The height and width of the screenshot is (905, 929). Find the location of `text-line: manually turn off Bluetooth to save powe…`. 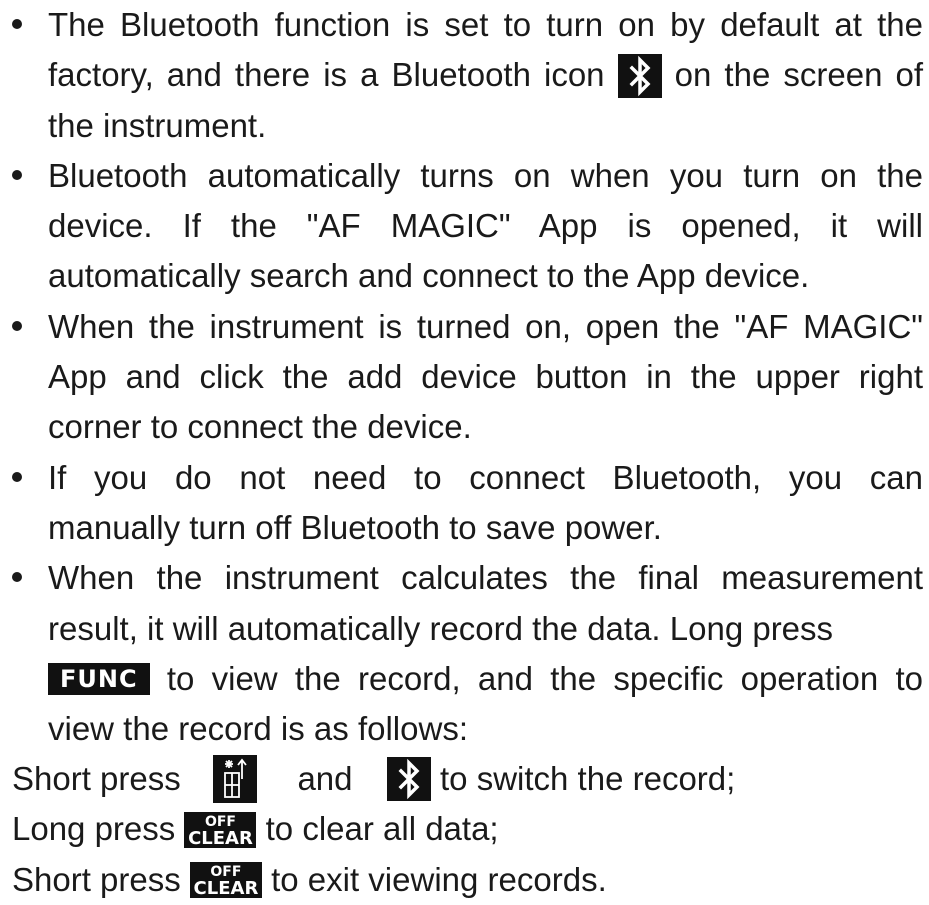

text-line: manually turn off Bluetooth to save powe… is located at coordinates (355, 527).